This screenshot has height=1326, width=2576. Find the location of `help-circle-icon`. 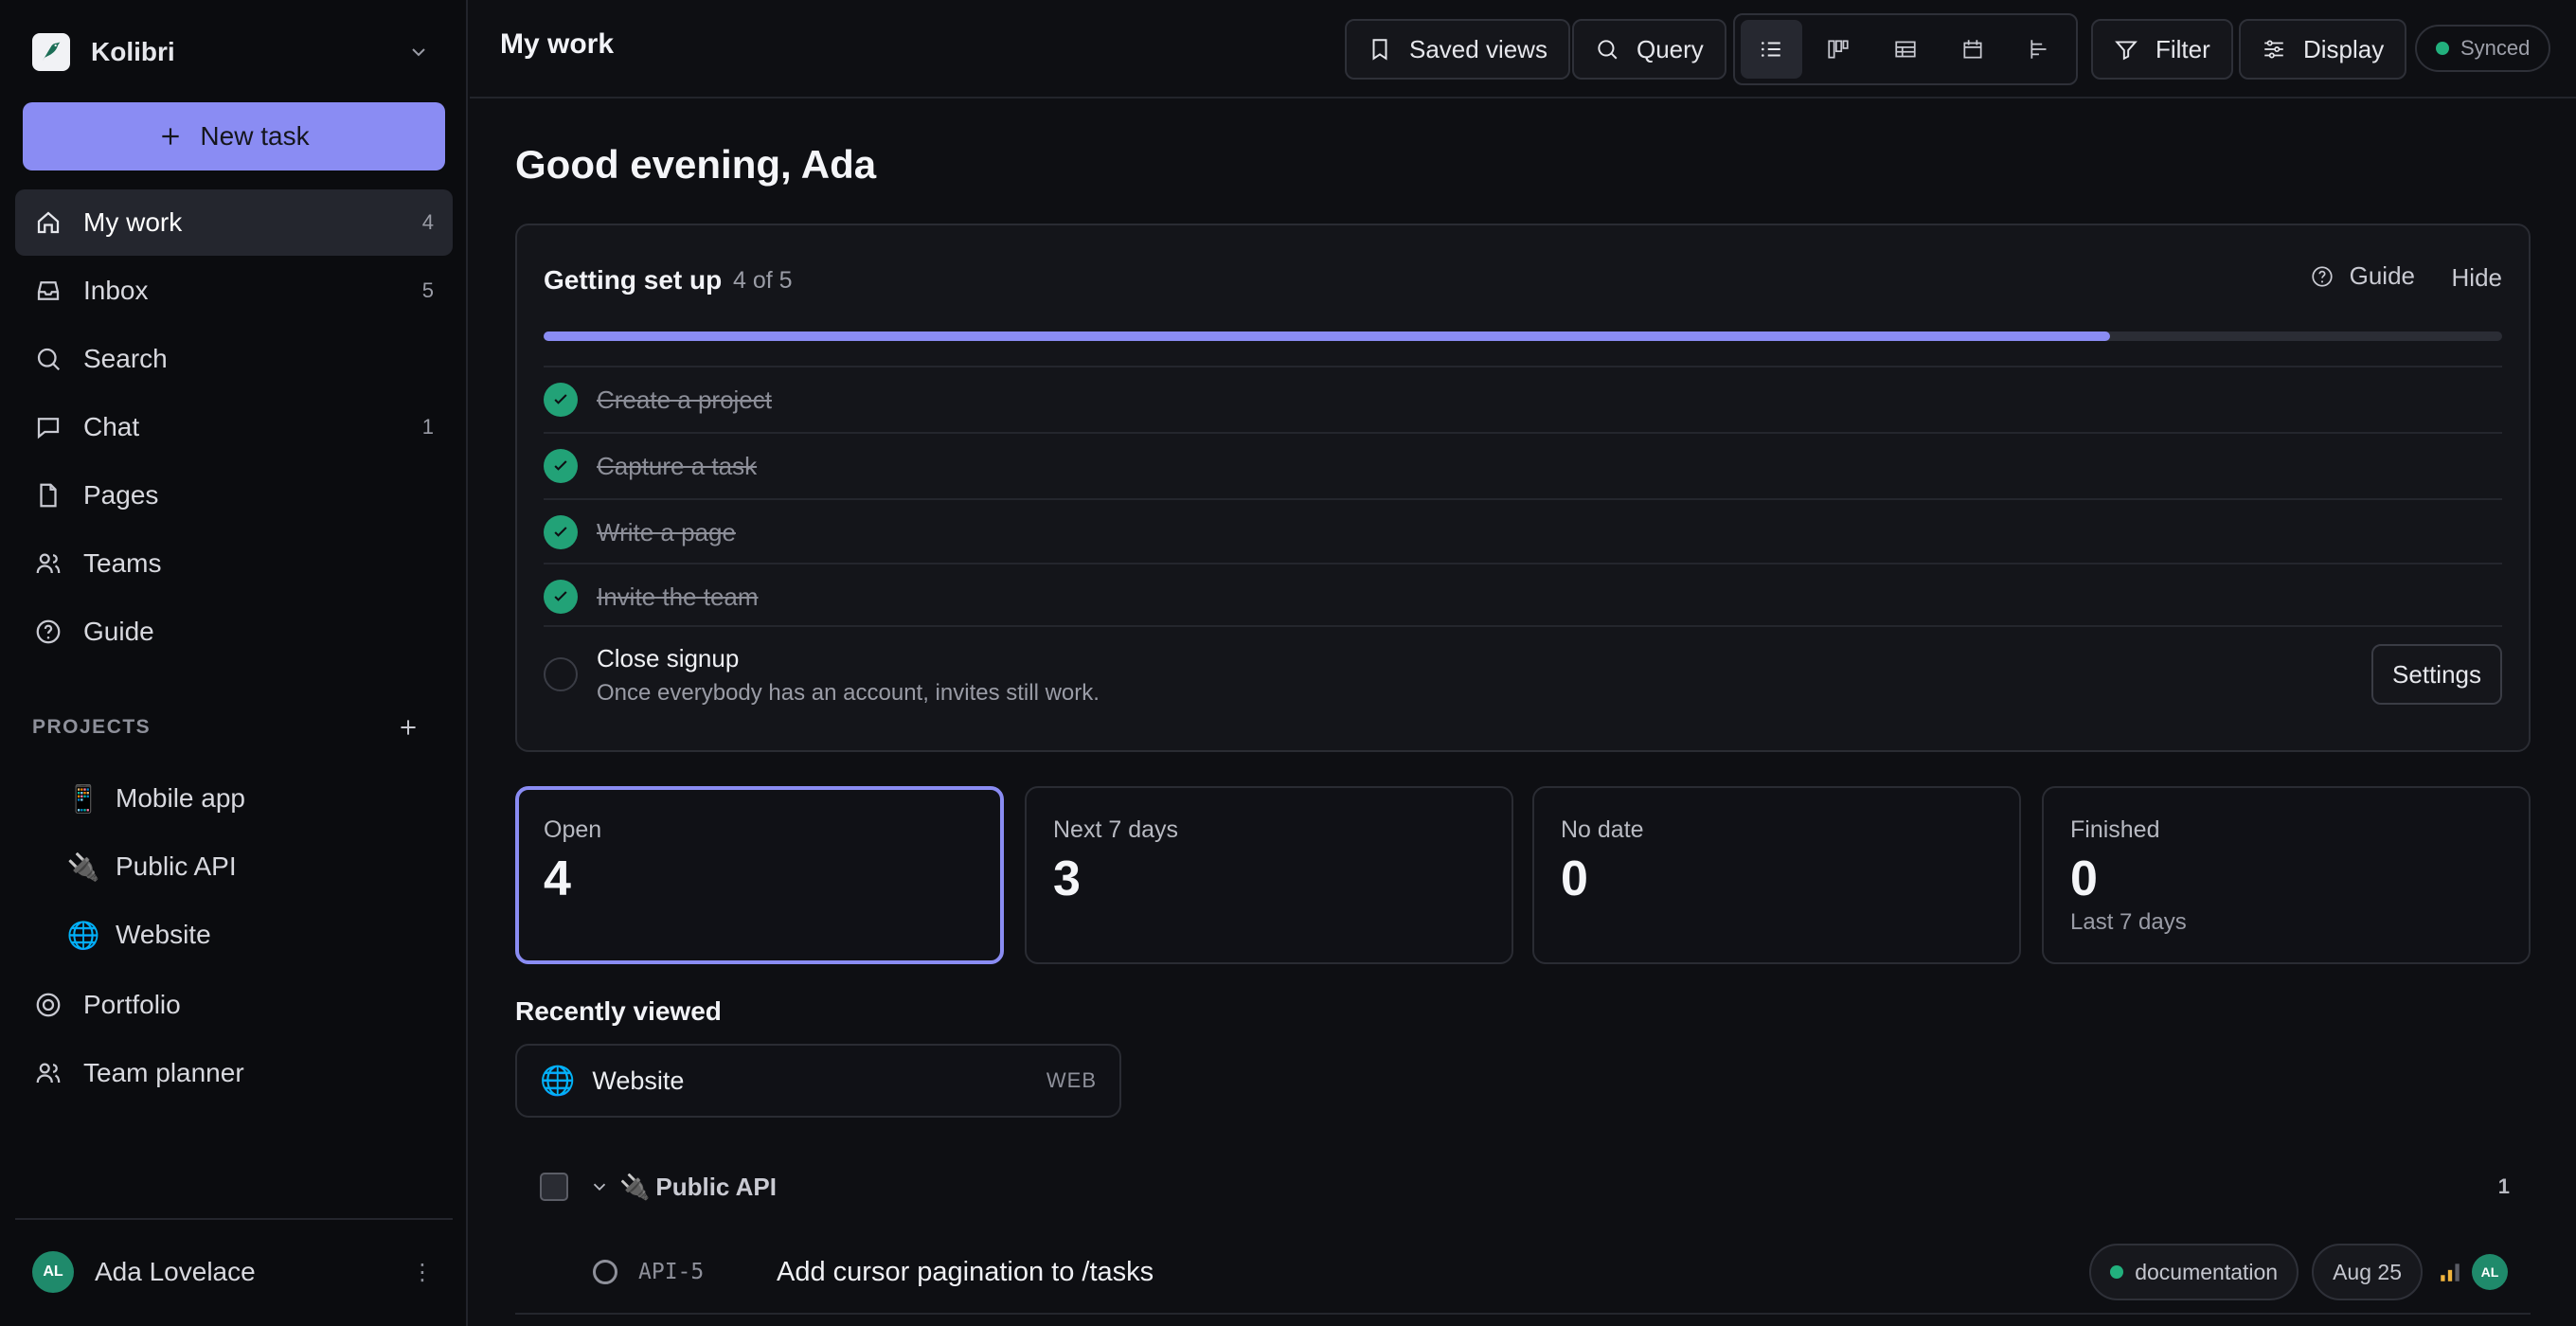

help-circle-icon is located at coordinates (2322, 276).